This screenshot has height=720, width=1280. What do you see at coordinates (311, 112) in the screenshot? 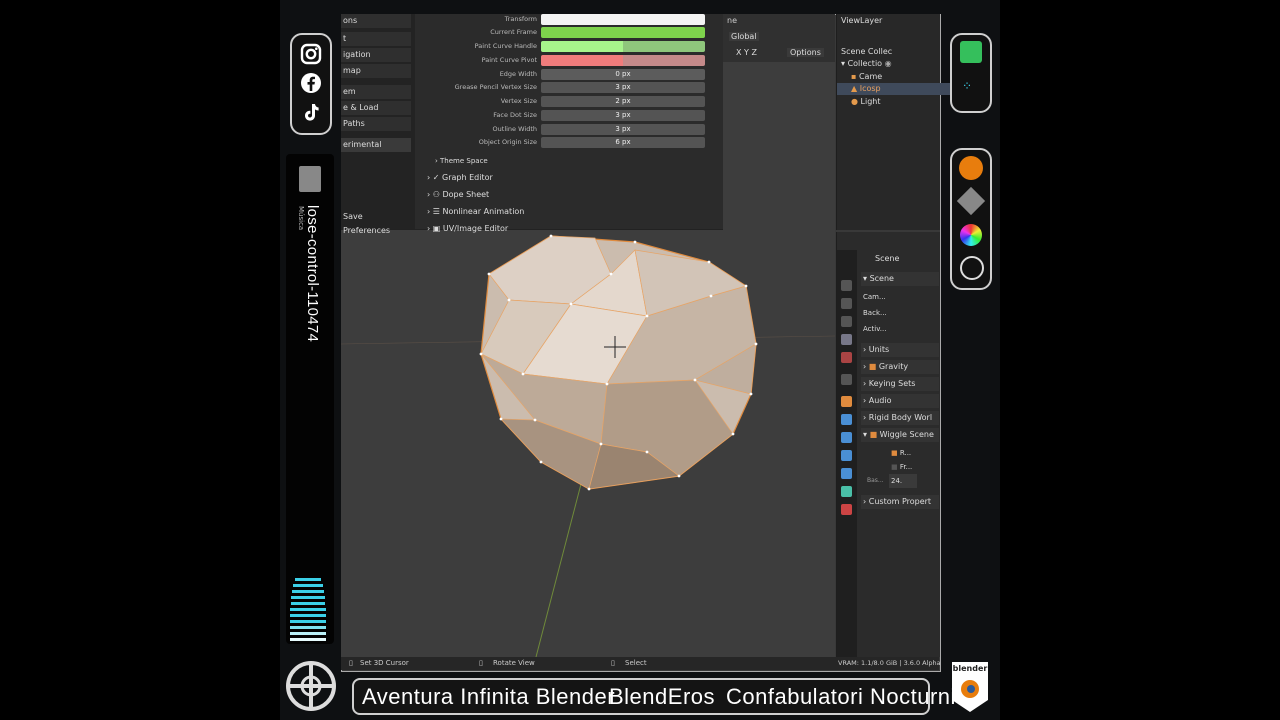
I see `tiktok-icon` at bounding box center [311, 112].